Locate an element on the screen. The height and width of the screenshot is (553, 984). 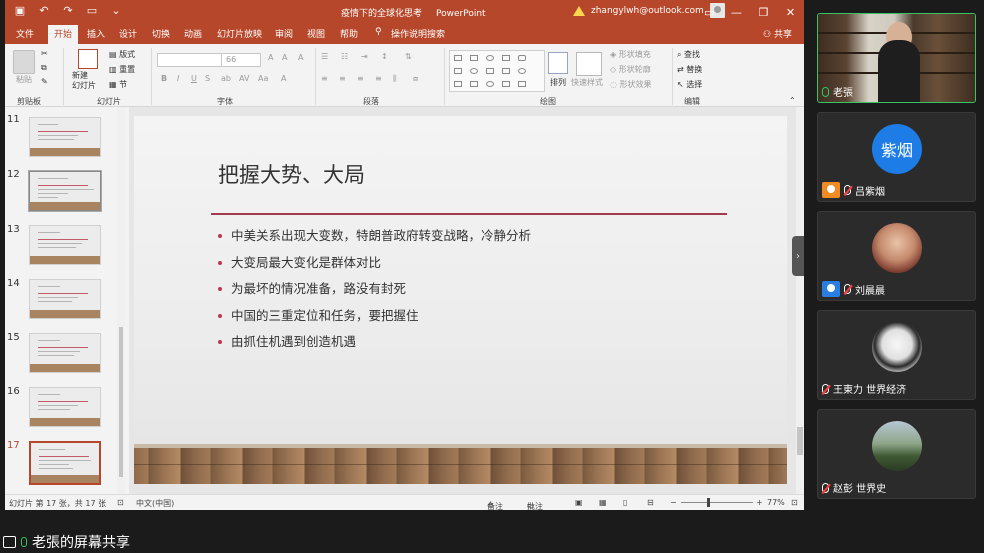
shape-textbox-icon is located at coordinates (458, 58).